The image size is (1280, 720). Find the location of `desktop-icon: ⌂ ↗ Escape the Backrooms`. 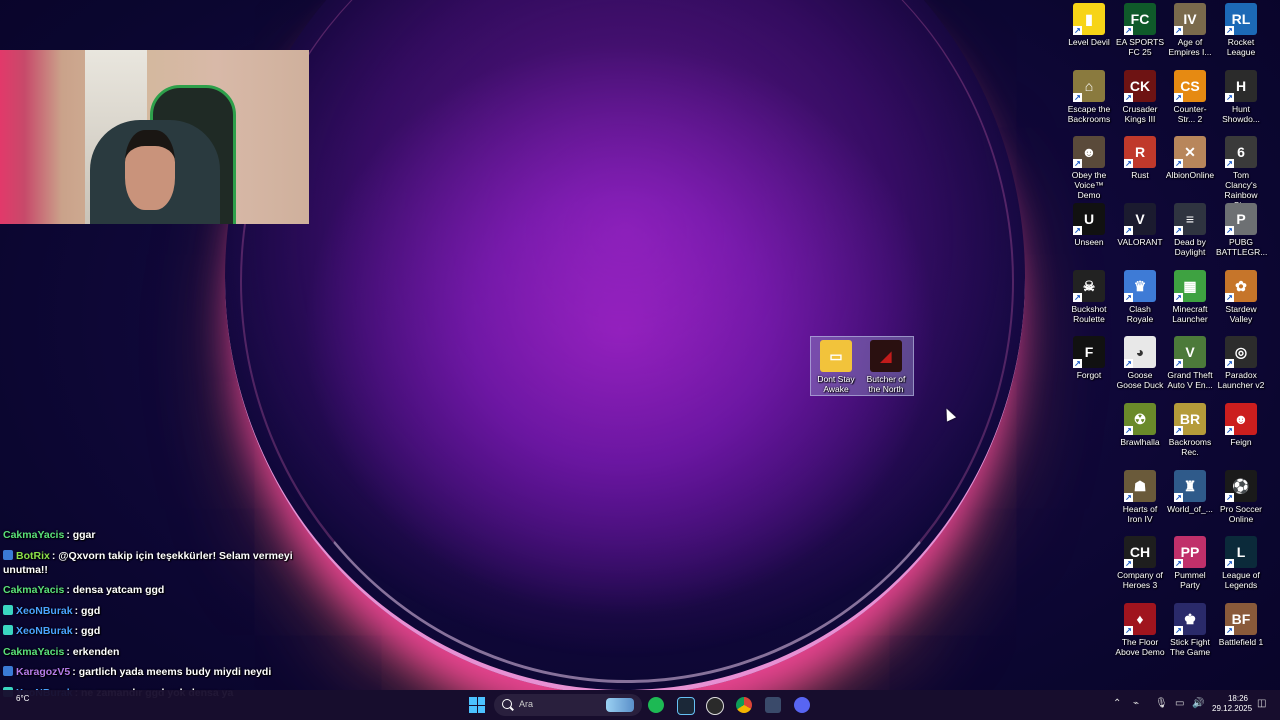

desktop-icon: ⌂ ↗ Escape the Backrooms is located at coordinates (1089, 97).